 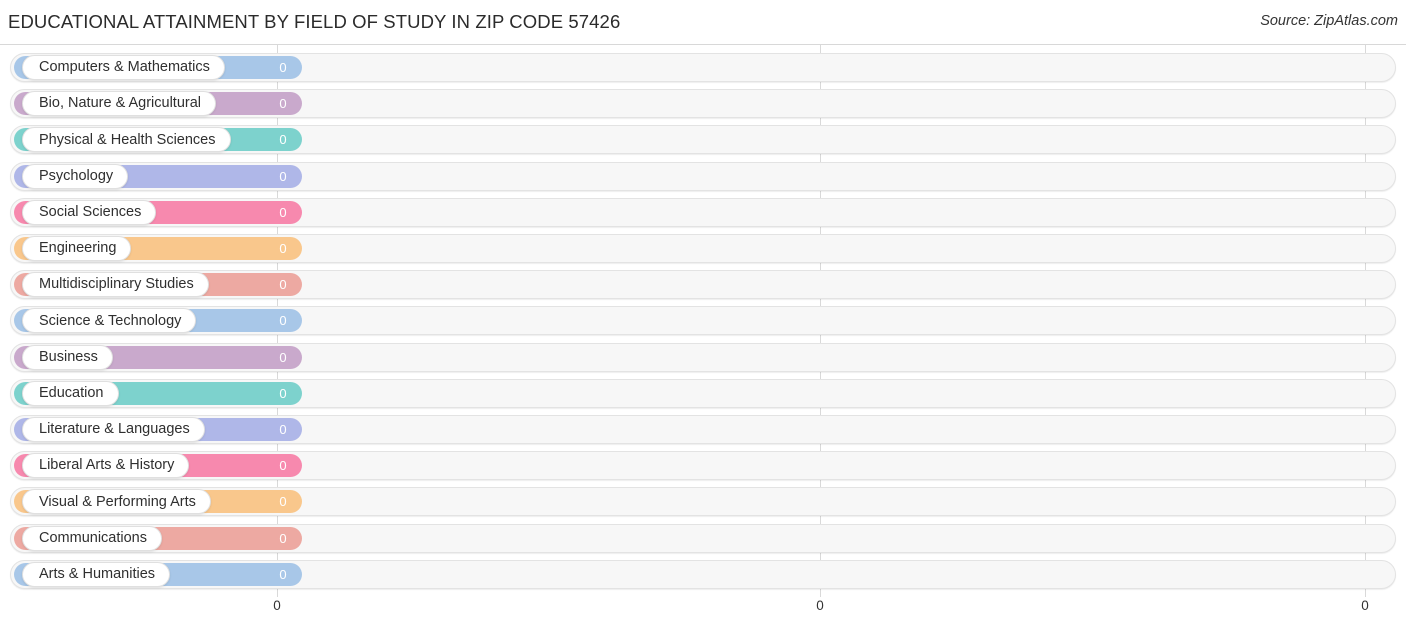 I want to click on category-label-capsule: Science & Technology, so click(x=109, y=321).